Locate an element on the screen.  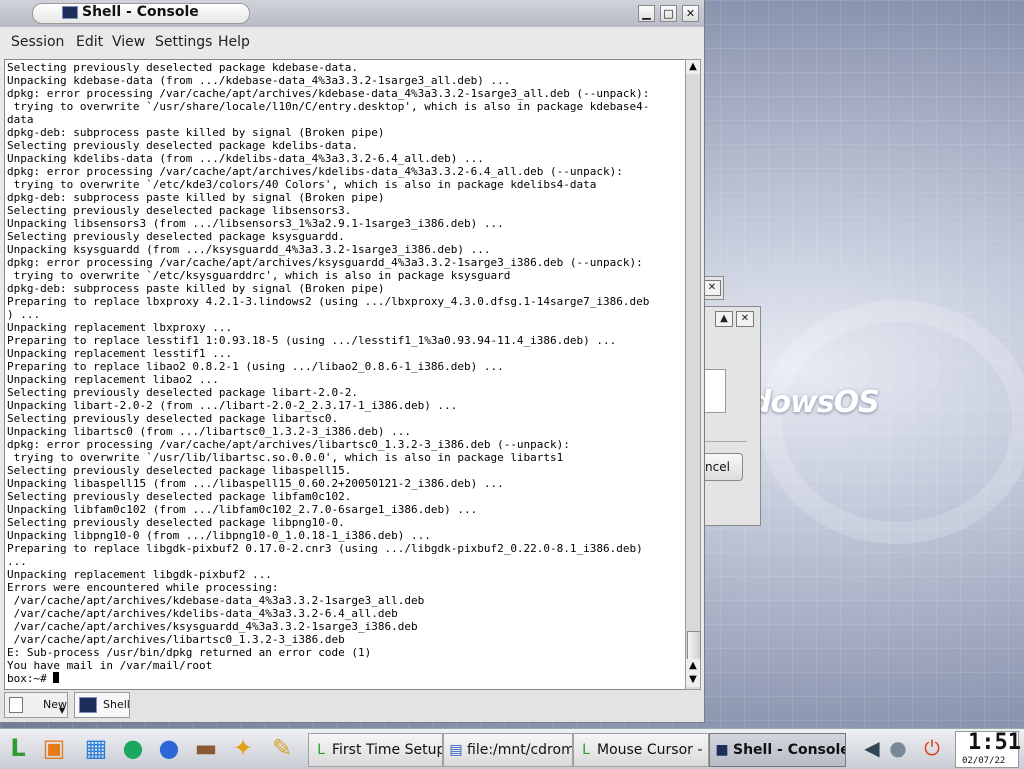
text-cursor is located at coordinates (56, 677).